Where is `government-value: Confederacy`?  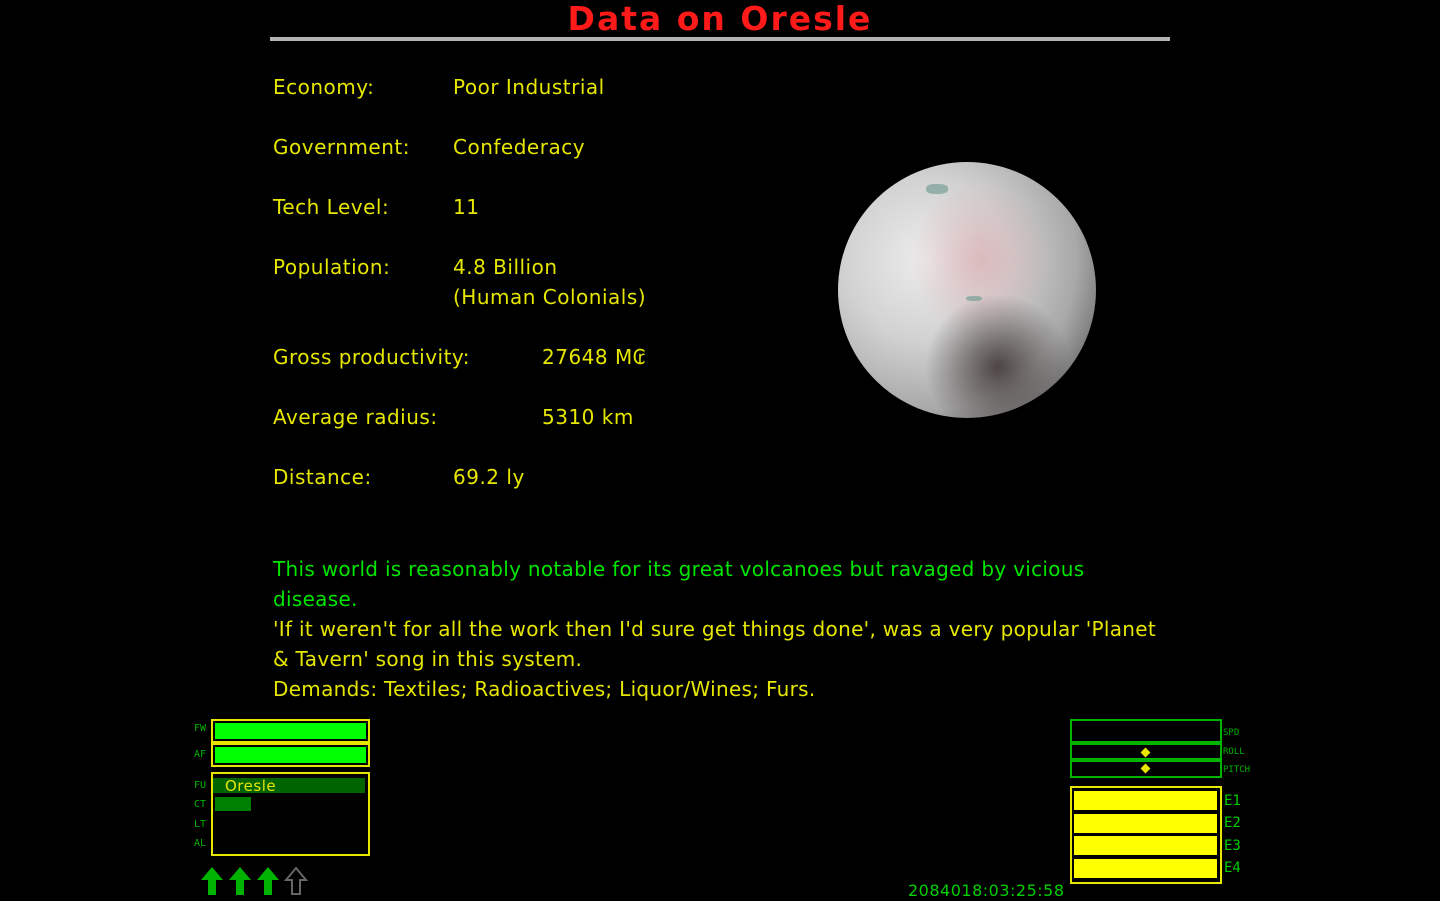 government-value: Confederacy is located at coordinates (519, 147).